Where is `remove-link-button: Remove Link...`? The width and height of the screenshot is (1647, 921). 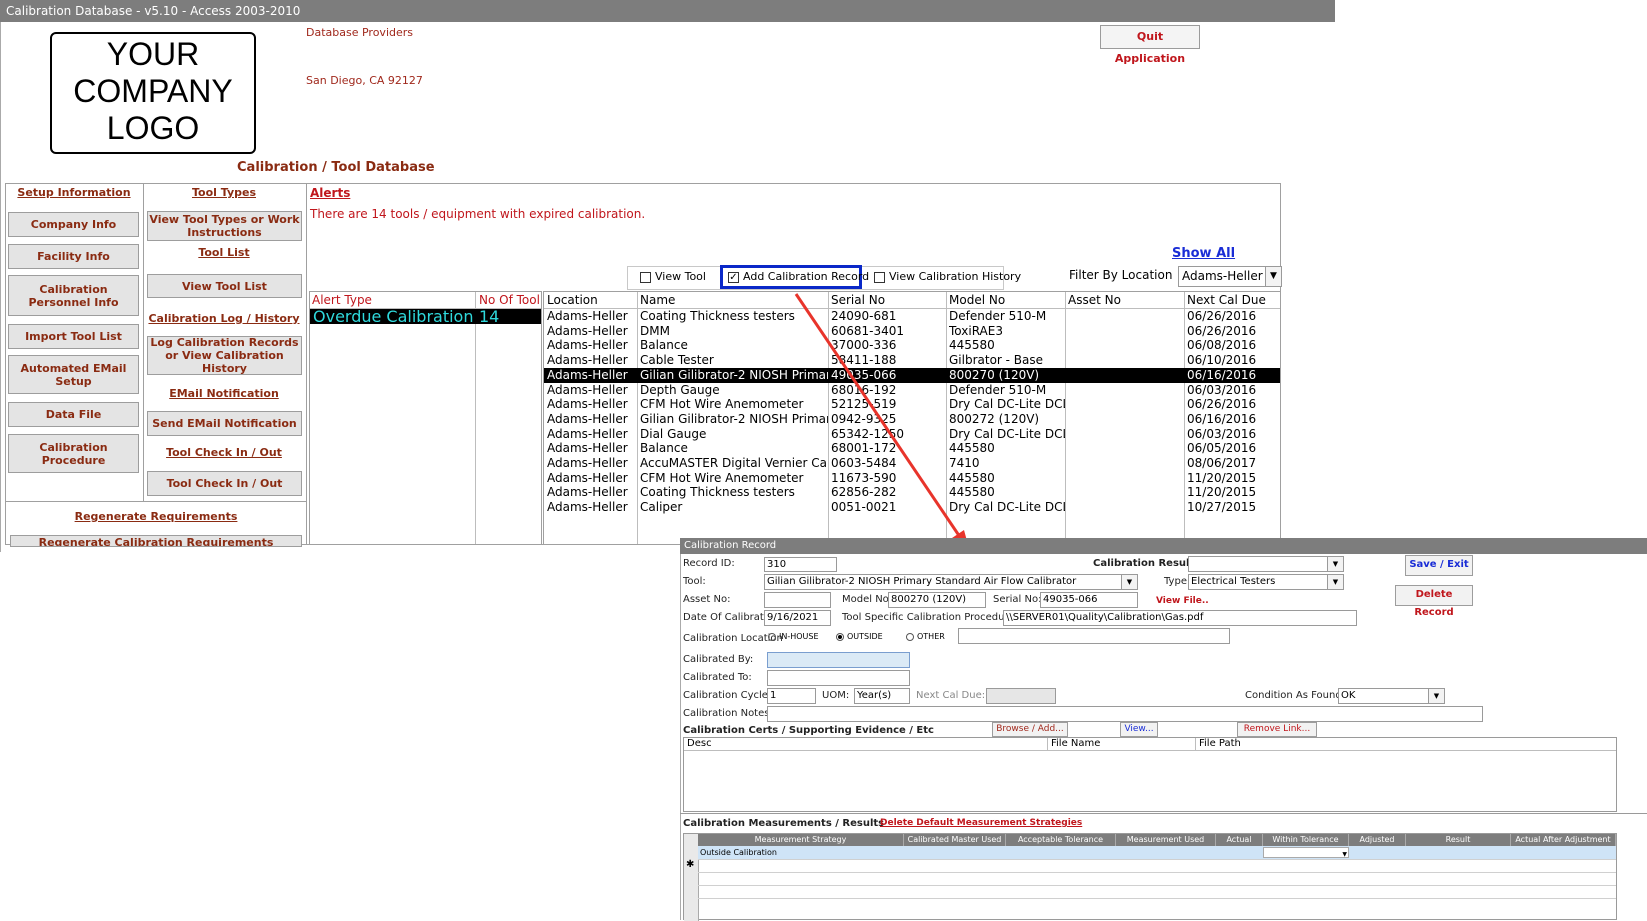 remove-link-button: Remove Link... is located at coordinates (1277, 729).